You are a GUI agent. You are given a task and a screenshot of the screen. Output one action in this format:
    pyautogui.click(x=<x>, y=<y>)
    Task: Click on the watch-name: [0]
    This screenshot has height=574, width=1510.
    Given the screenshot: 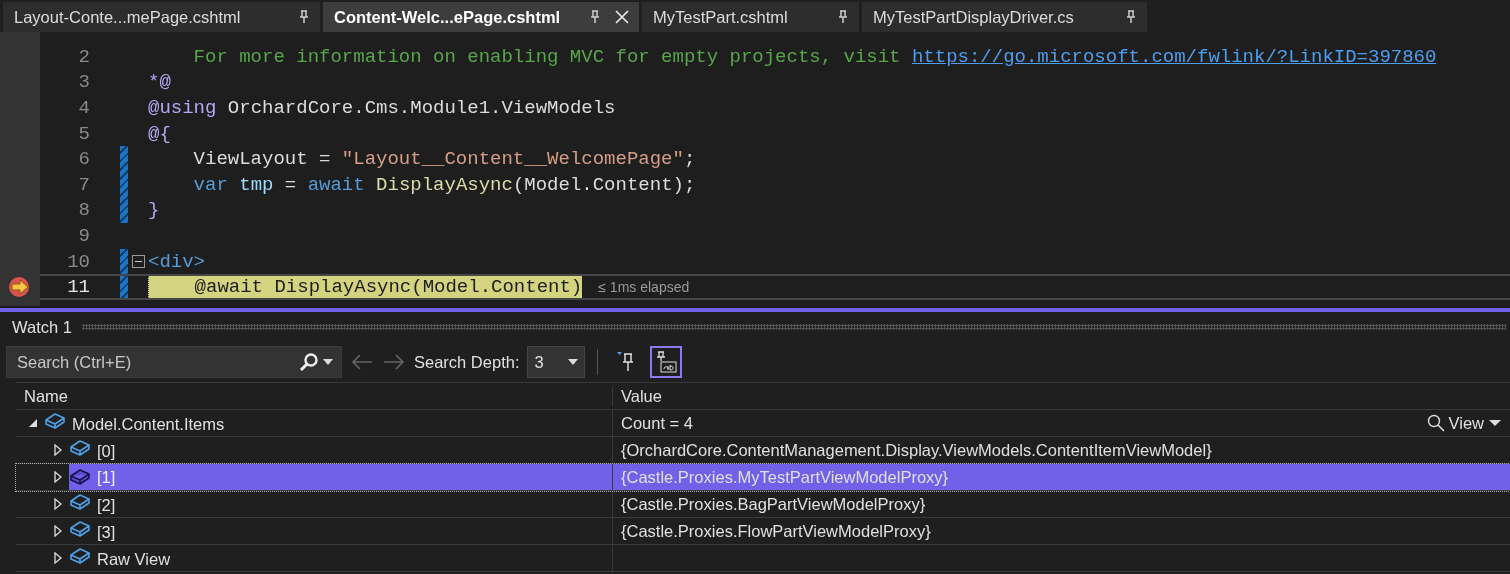 What is the action you would take?
    pyautogui.click(x=106, y=451)
    